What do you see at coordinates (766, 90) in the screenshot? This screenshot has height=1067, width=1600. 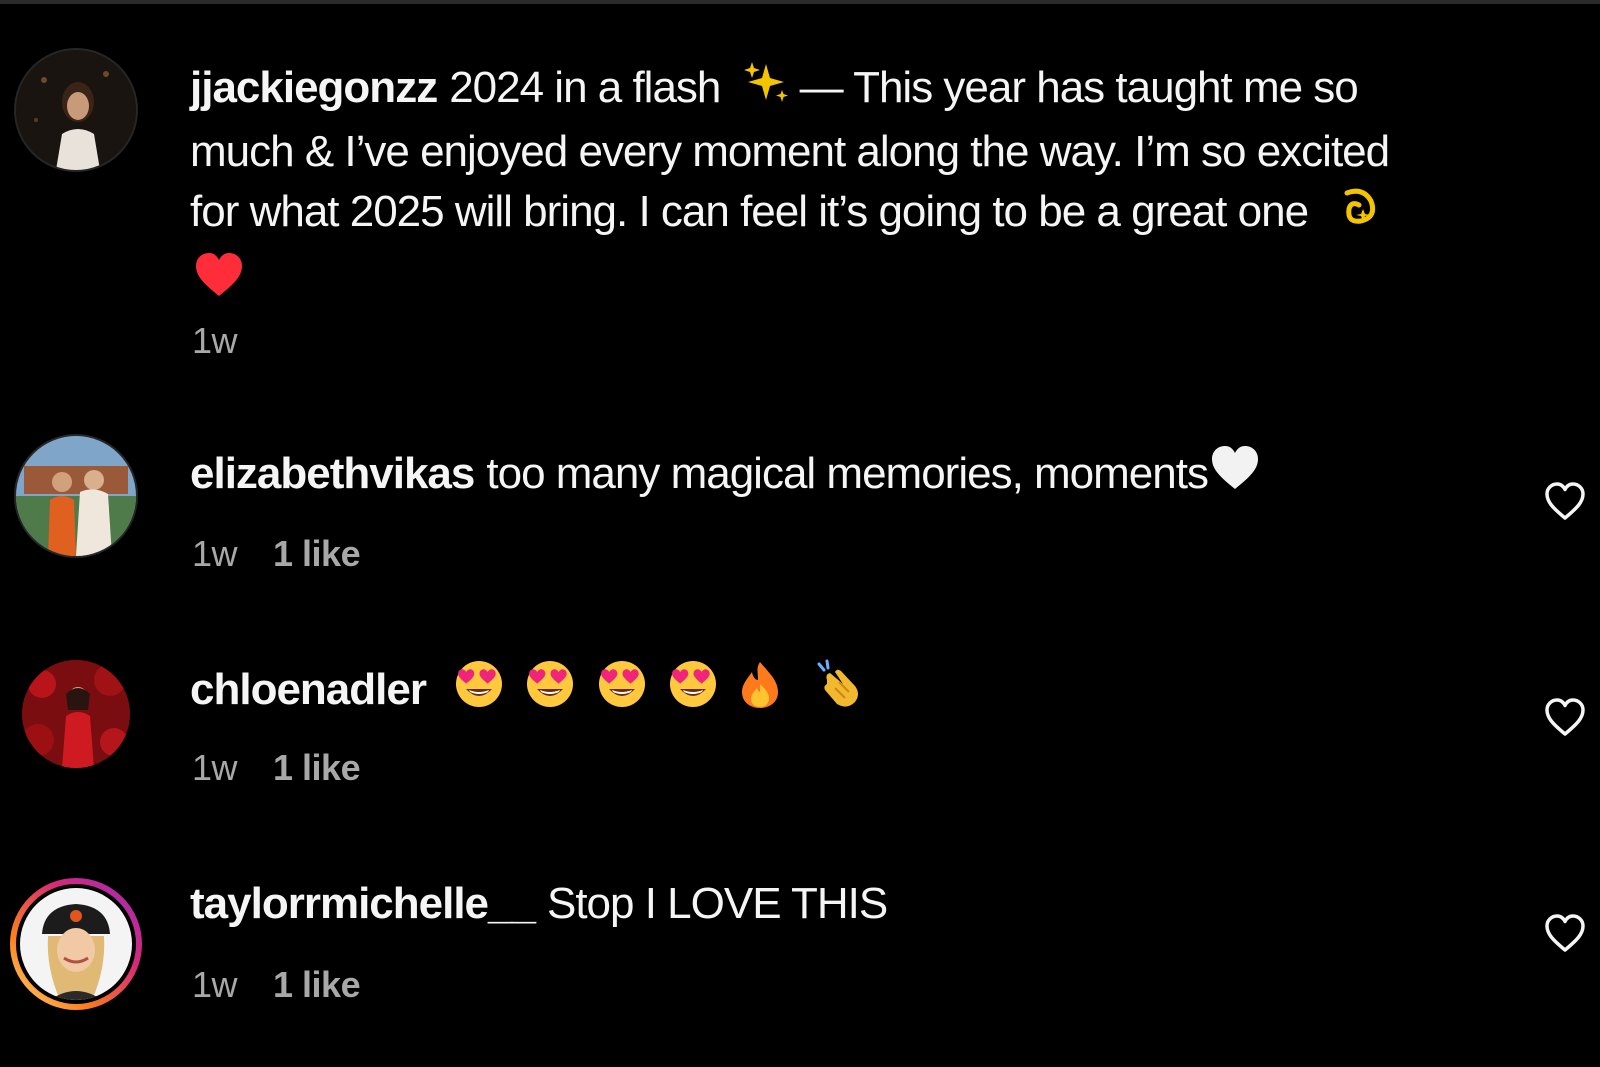 I see `sparkles-emoji` at bounding box center [766, 90].